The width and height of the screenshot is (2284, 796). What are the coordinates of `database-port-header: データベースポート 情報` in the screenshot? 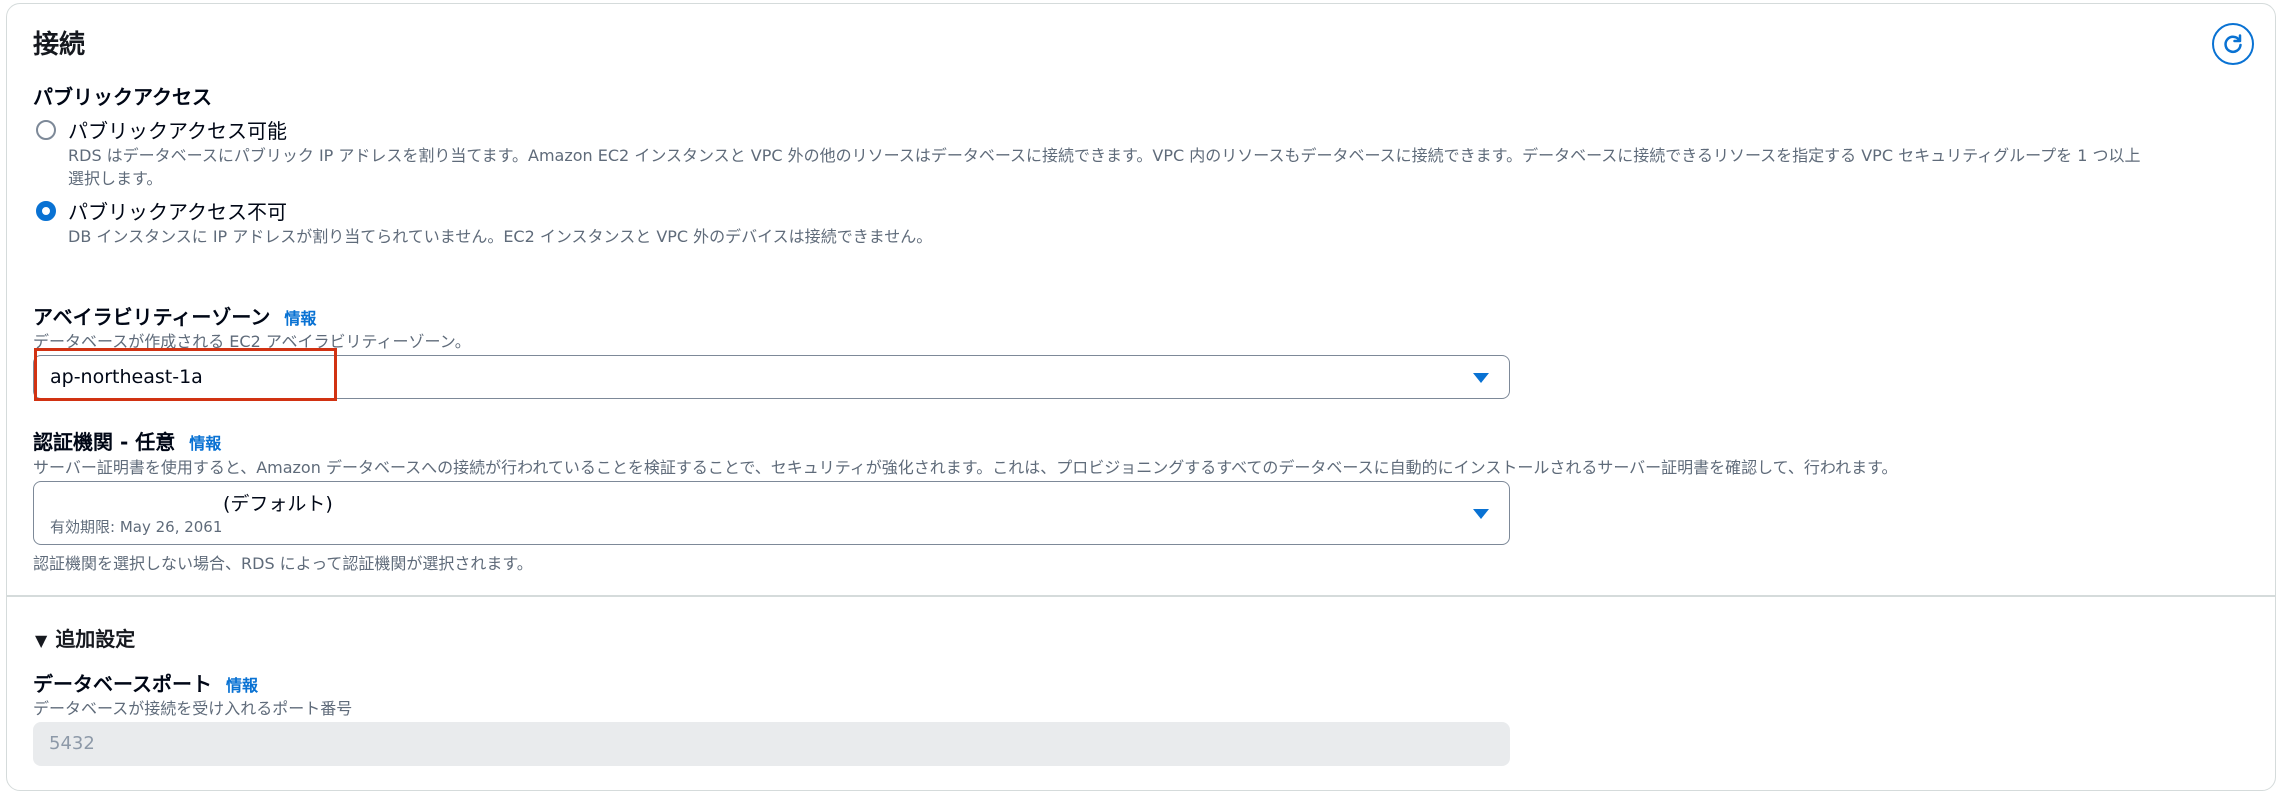 It's located at (145, 682).